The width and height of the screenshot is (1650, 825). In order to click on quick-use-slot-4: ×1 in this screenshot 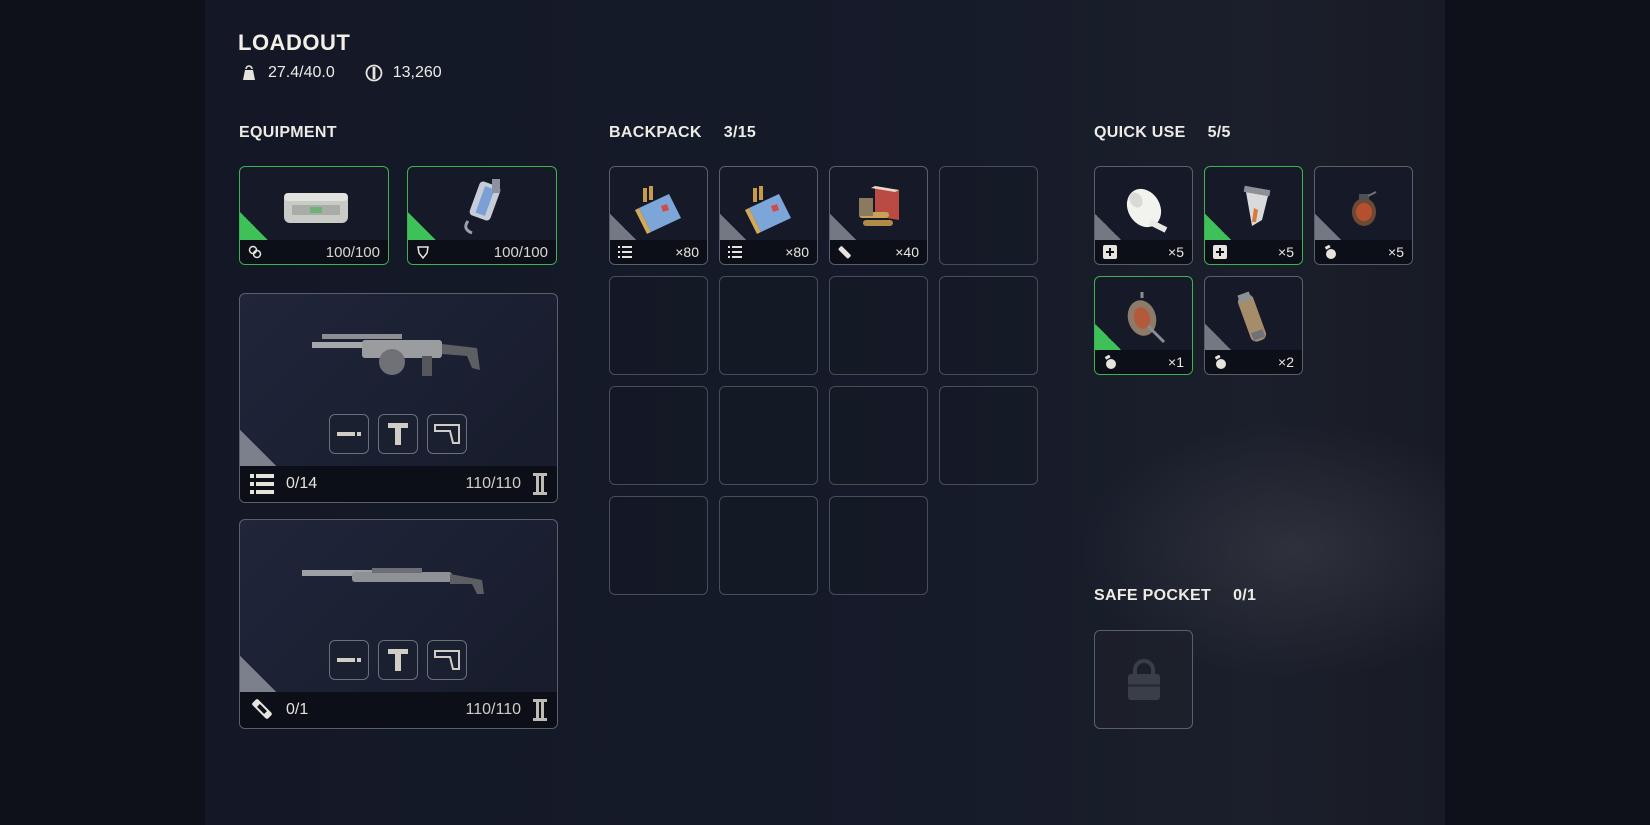, I will do `click(1143, 325)`.